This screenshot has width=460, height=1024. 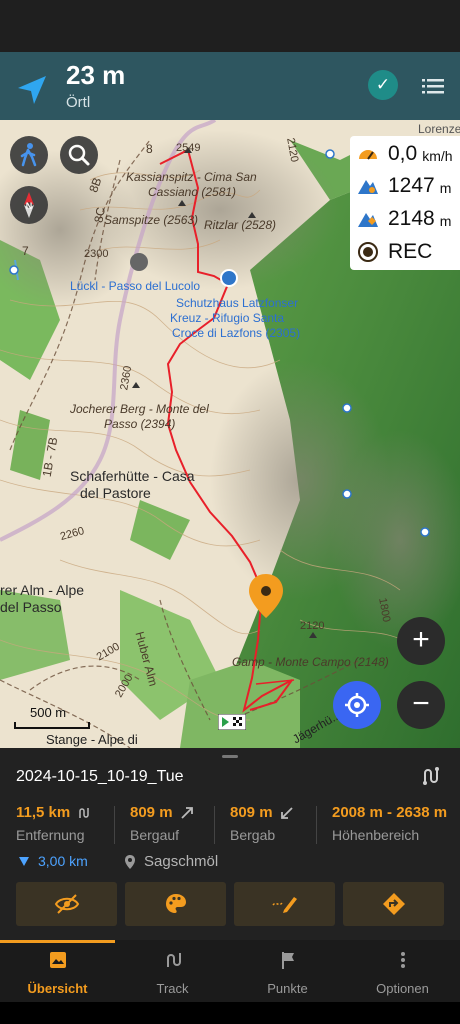 What do you see at coordinates (284, 904) in the screenshot?
I see `edit-track-button` at bounding box center [284, 904].